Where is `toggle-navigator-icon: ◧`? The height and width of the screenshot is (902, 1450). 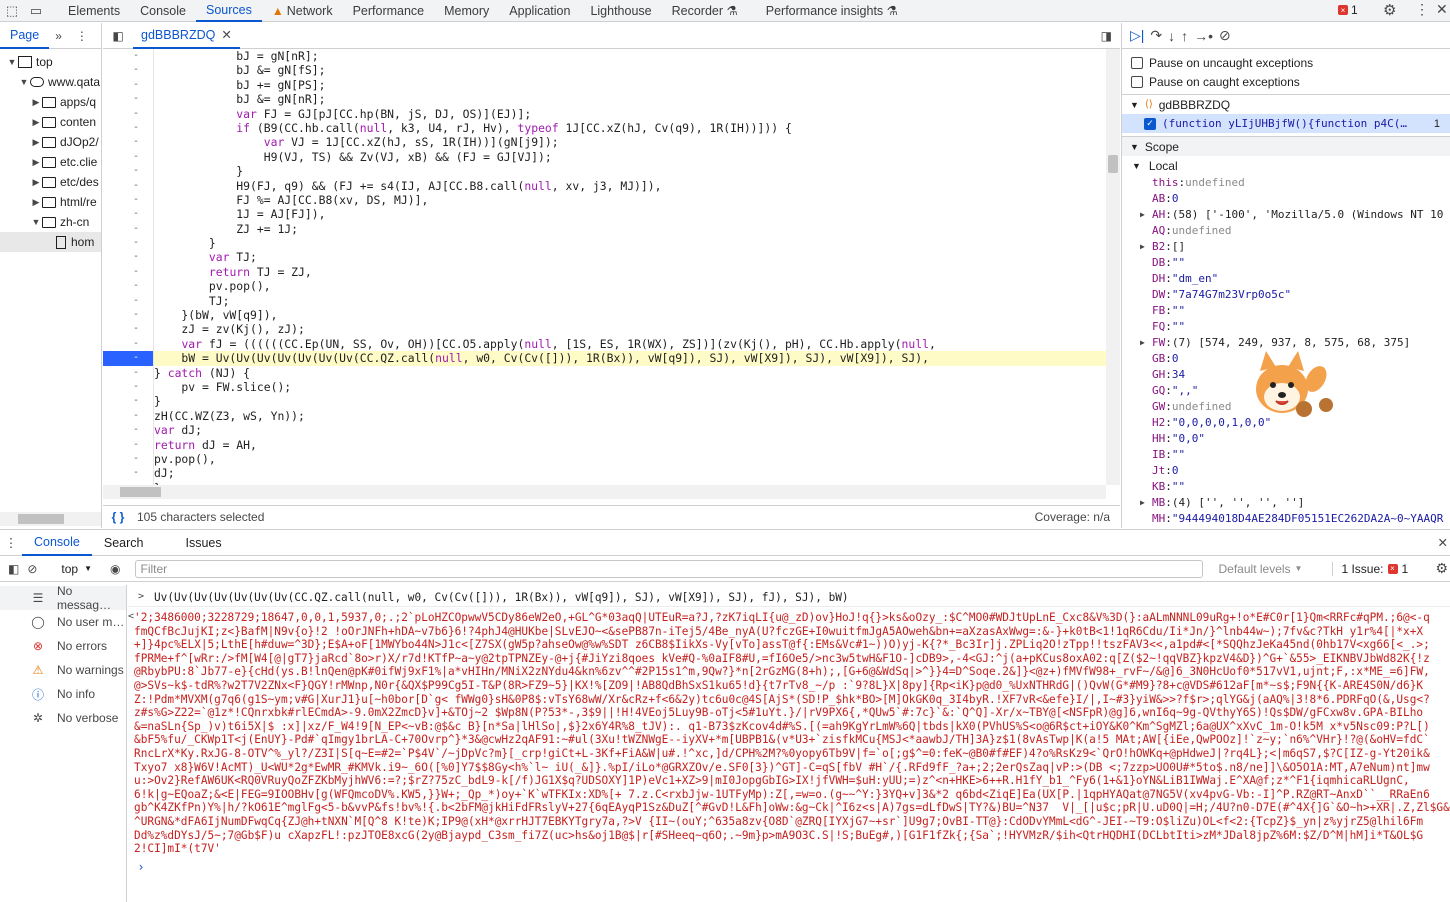
toggle-navigator-icon: ◧ is located at coordinates (118, 36).